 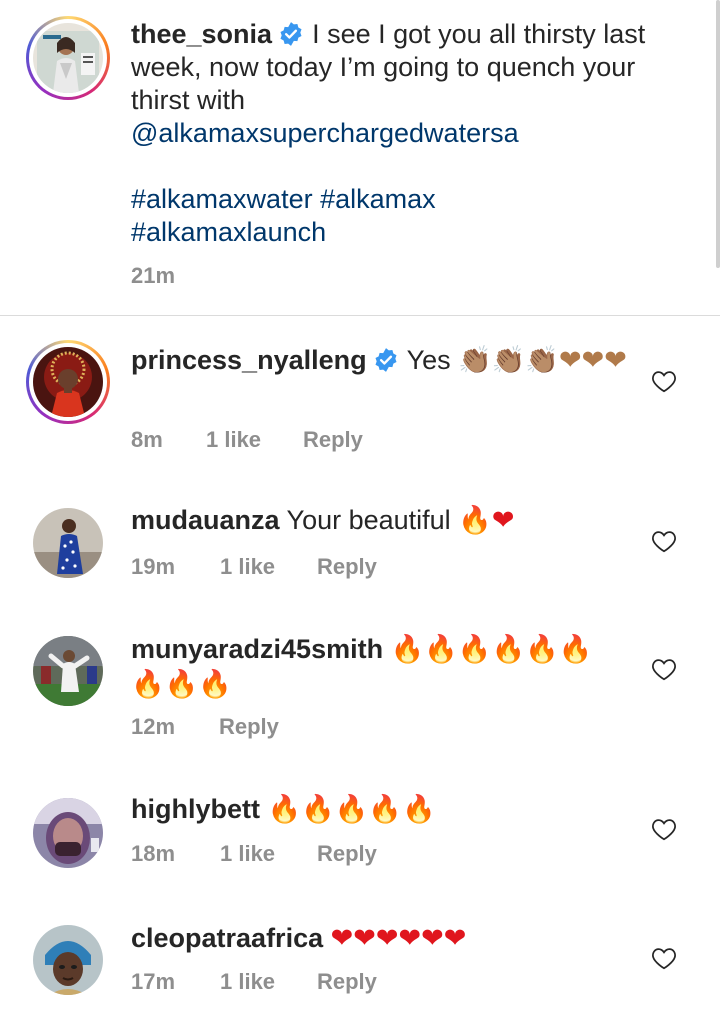 What do you see at coordinates (153, 853) in the screenshot?
I see `comment-timestamp: 18m` at bounding box center [153, 853].